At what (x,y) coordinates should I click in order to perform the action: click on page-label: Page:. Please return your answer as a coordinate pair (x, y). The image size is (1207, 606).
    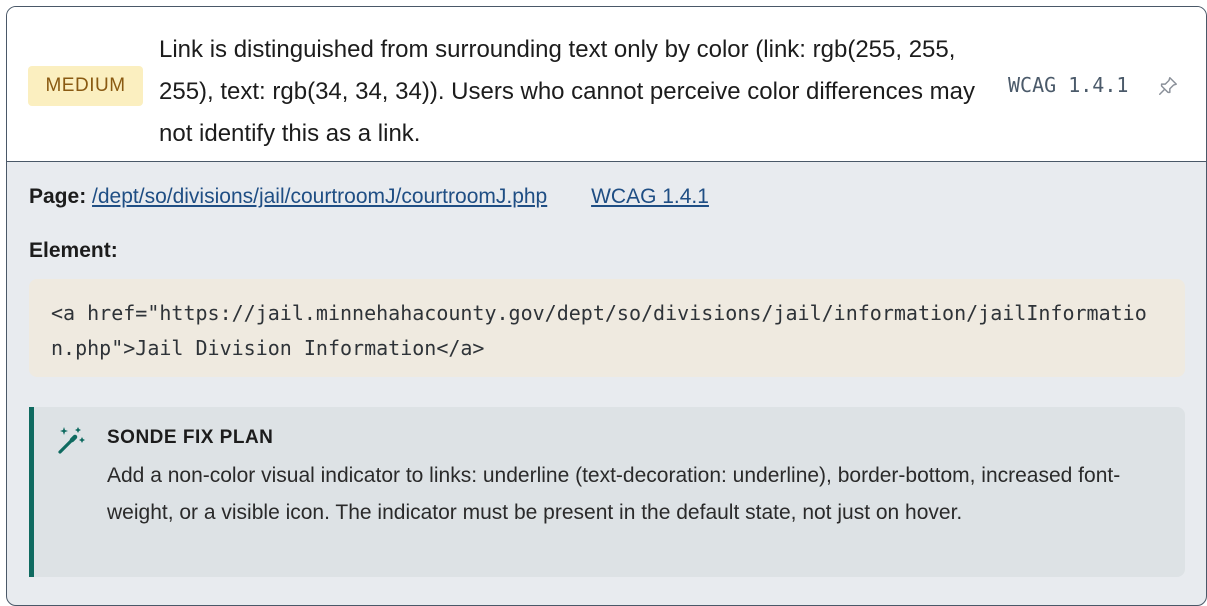
    Looking at the image, I should click on (58, 196).